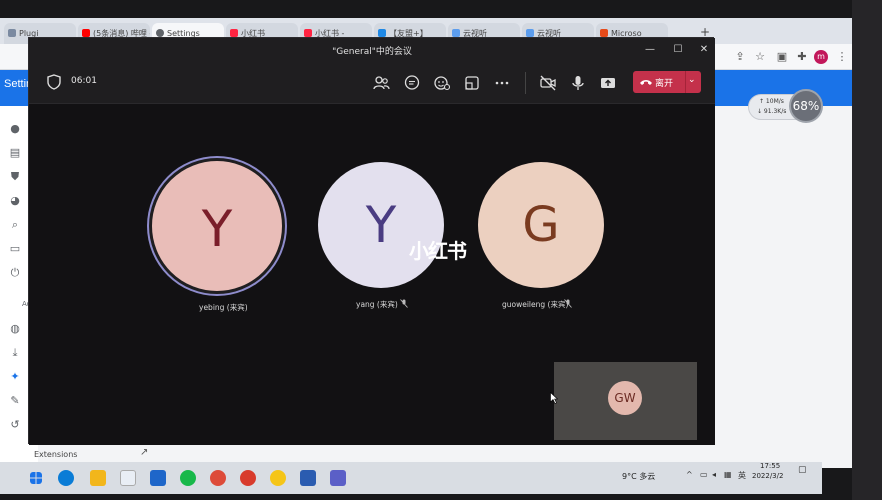  I want to click on mail-icon, so click(158, 478).